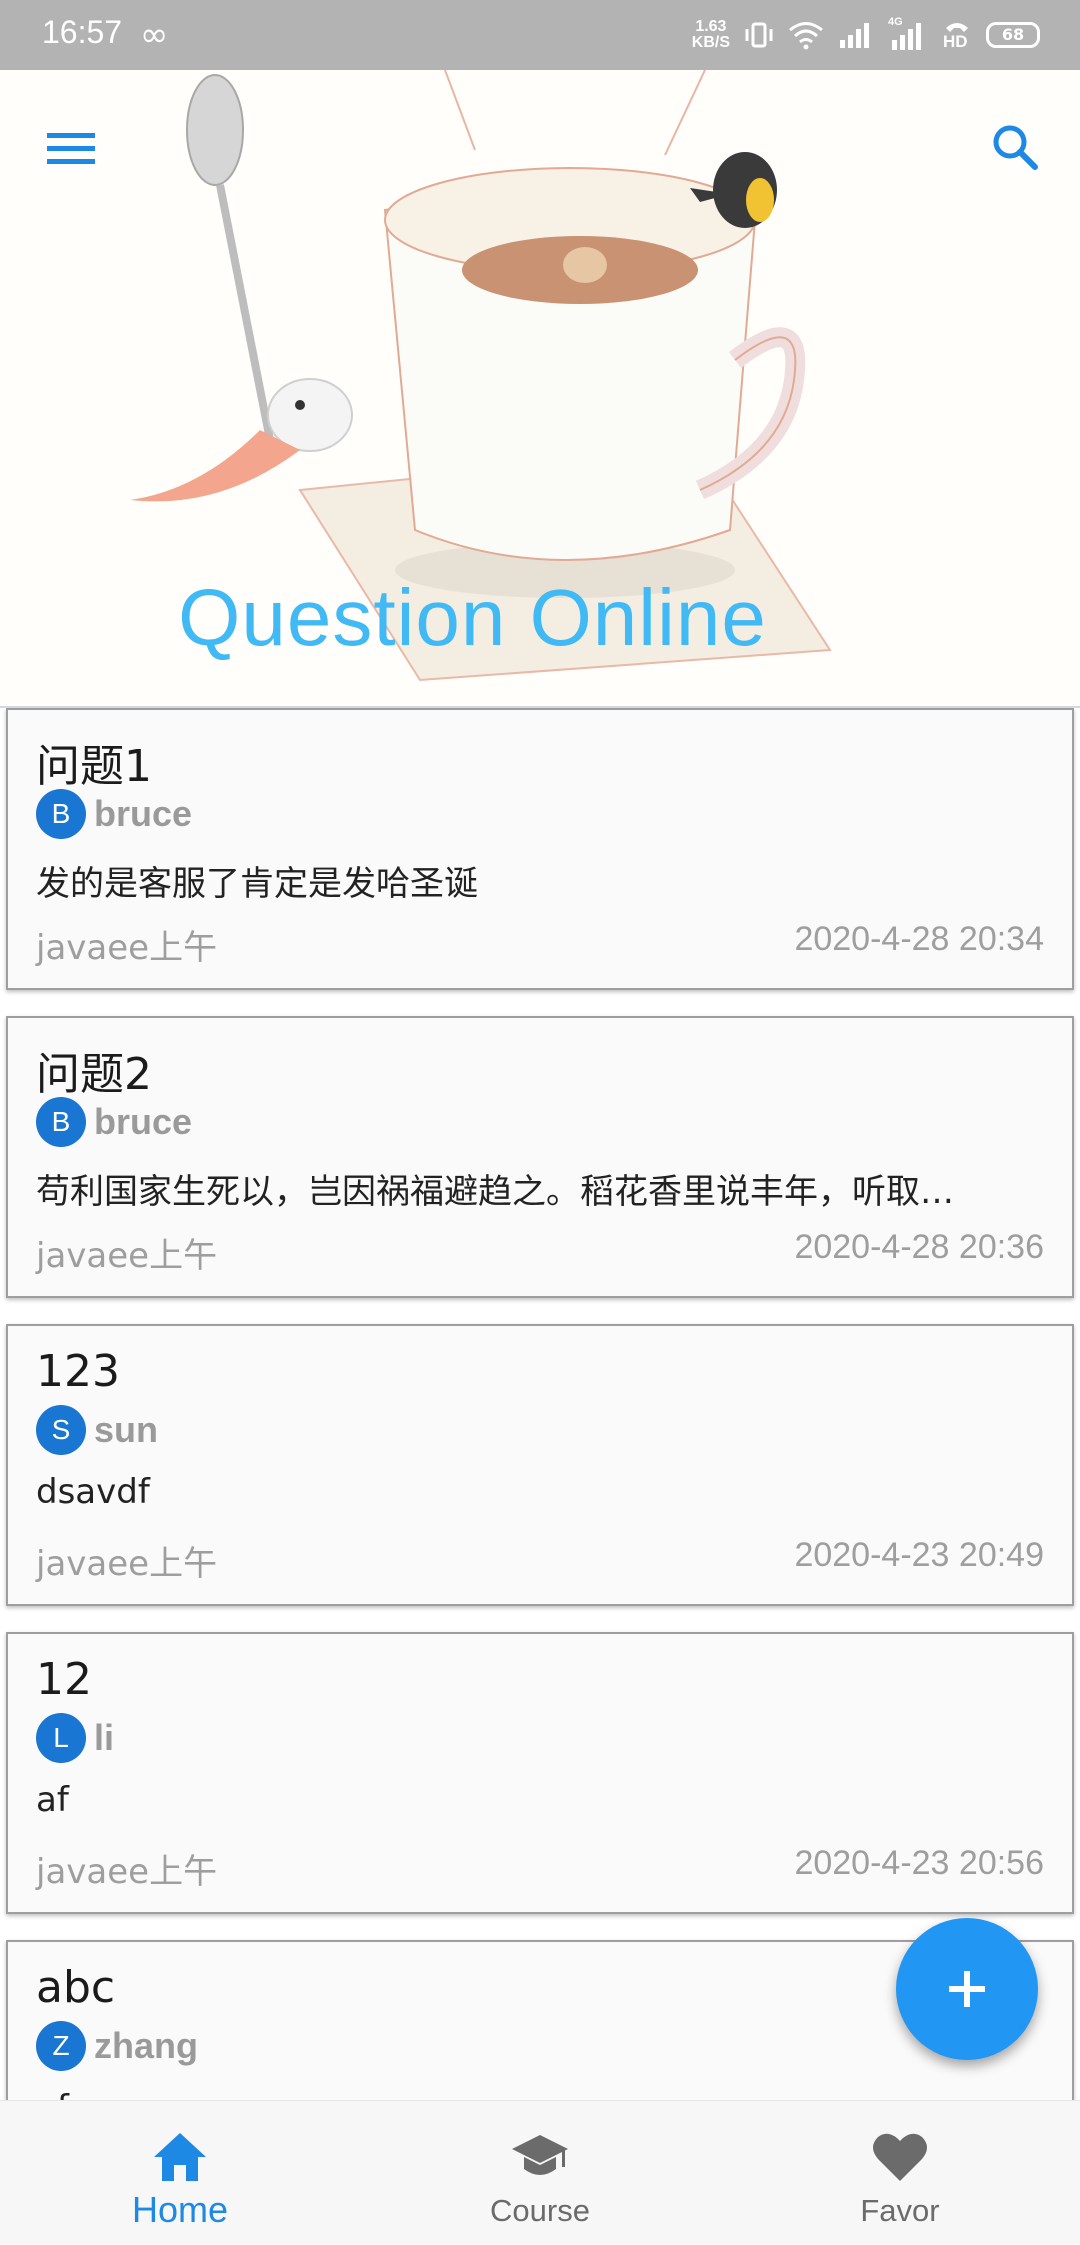  What do you see at coordinates (94, 766) in the screenshot?
I see `question-title: 问题1` at bounding box center [94, 766].